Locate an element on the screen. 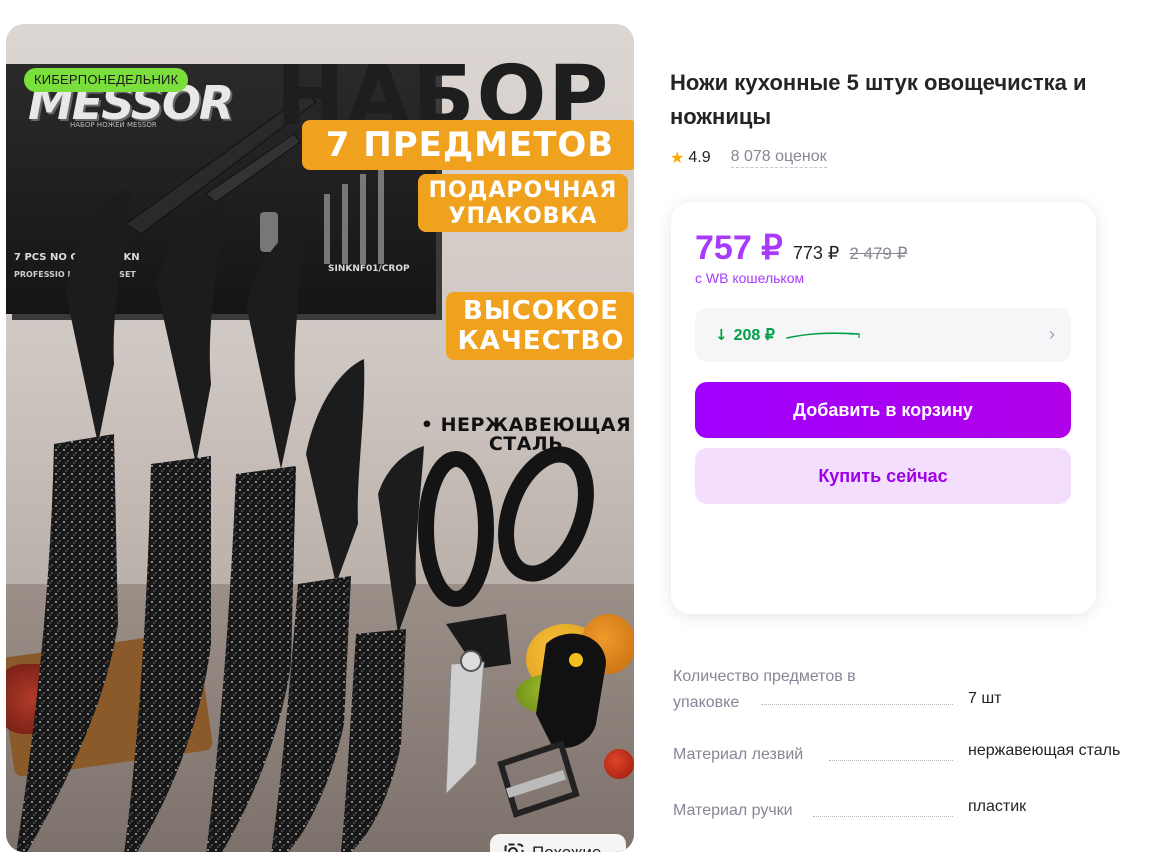 The height and width of the screenshot is (852, 1164). similar-button: Похожие is located at coordinates (558, 843).